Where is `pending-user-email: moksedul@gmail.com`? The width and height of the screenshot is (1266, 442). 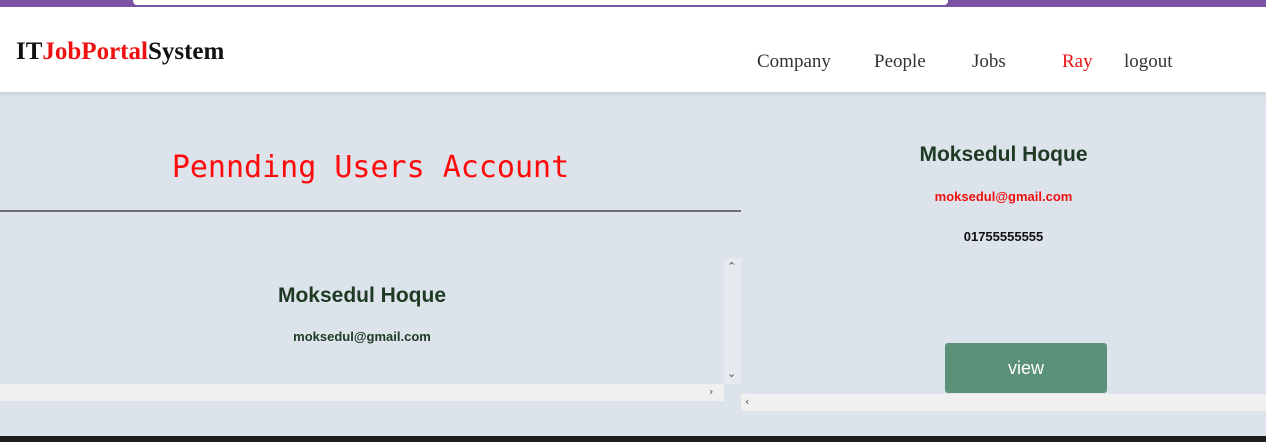 pending-user-email: moksedul@gmail.com is located at coordinates (362, 336).